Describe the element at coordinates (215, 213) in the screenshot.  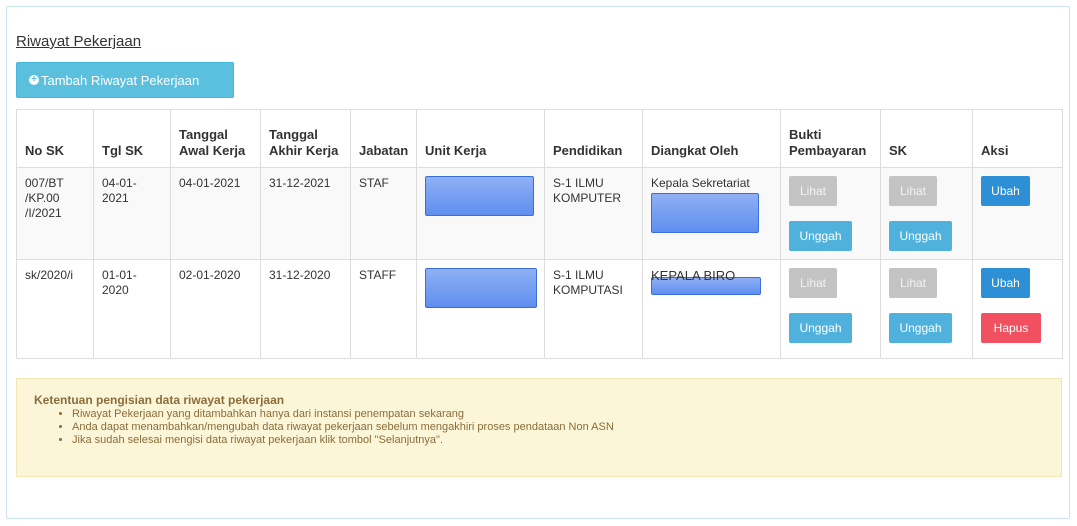
I see `cell-tanggal-awal: 04-01-2021` at that location.